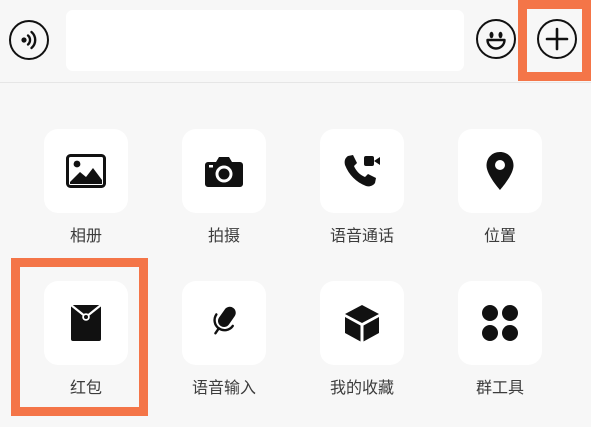 This screenshot has width=591, height=427. I want to click on tile-favorites-box, so click(362, 323).